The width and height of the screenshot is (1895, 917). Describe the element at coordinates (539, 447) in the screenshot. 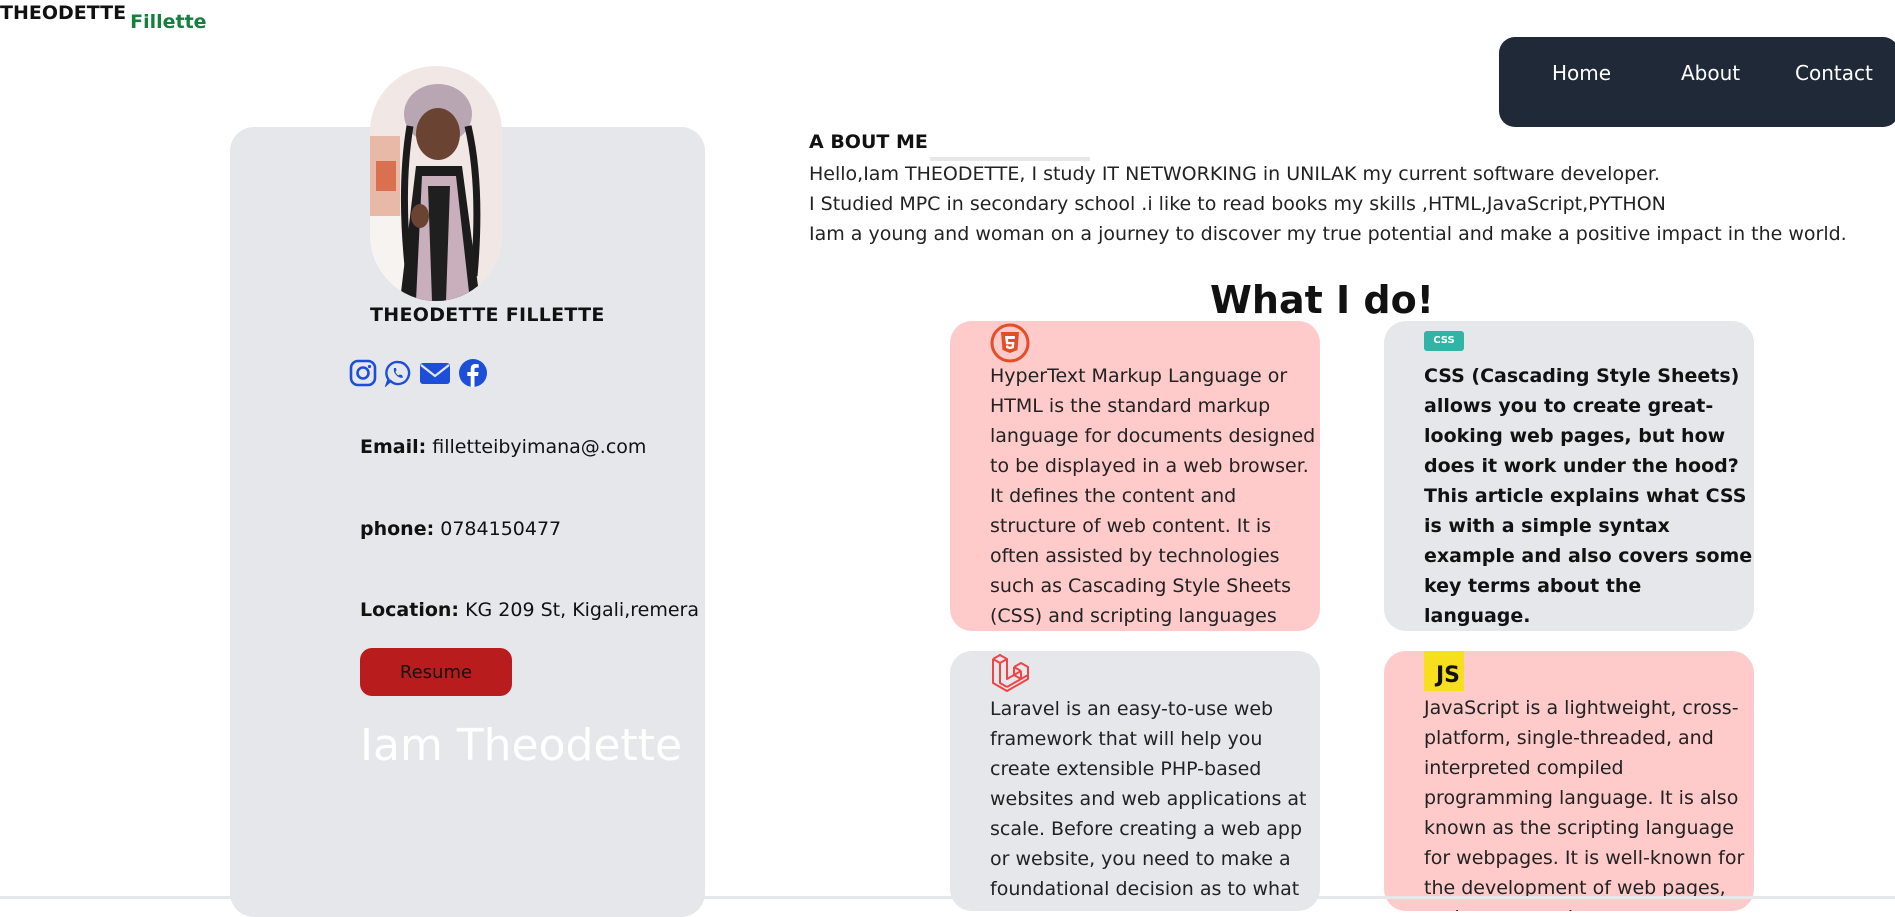

I see `email-value: filletteibyimana@.com` at that location.